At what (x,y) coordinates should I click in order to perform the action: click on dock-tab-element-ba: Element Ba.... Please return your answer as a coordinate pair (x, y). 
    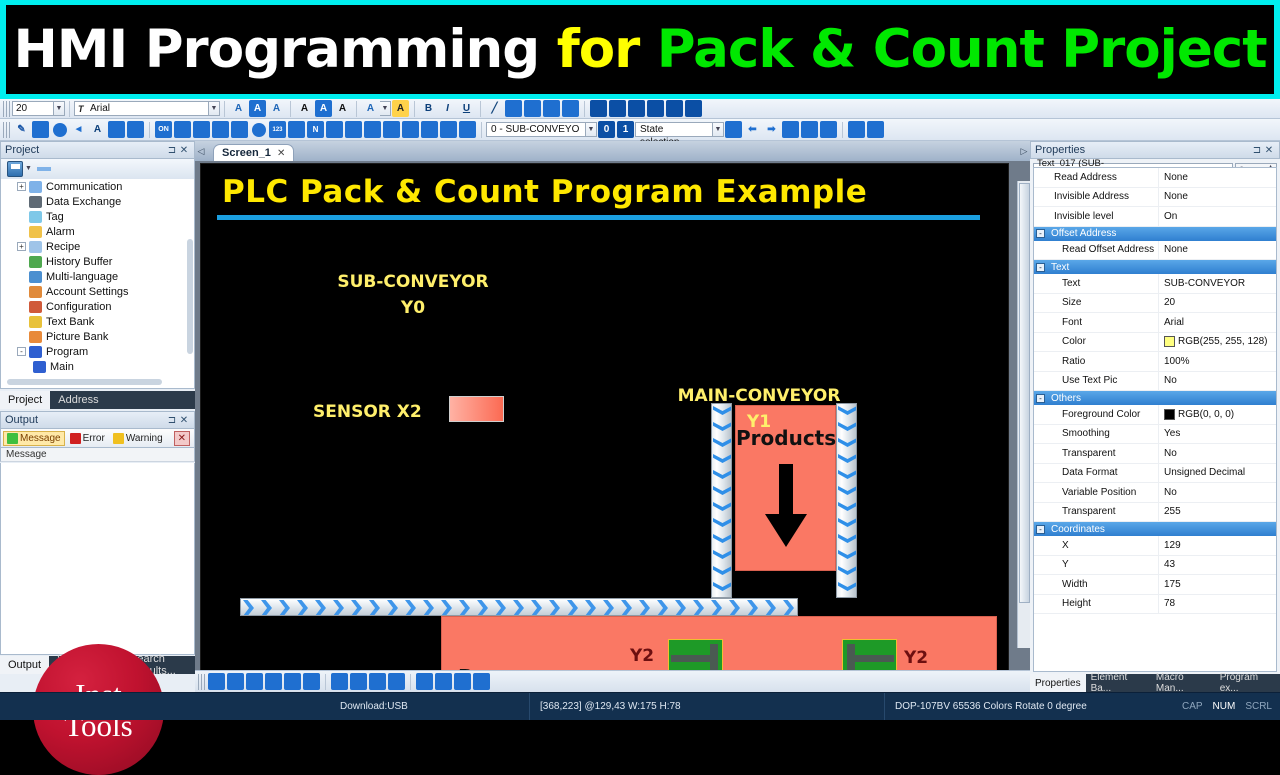
    Looking at the image, I should click on (1118, 683).